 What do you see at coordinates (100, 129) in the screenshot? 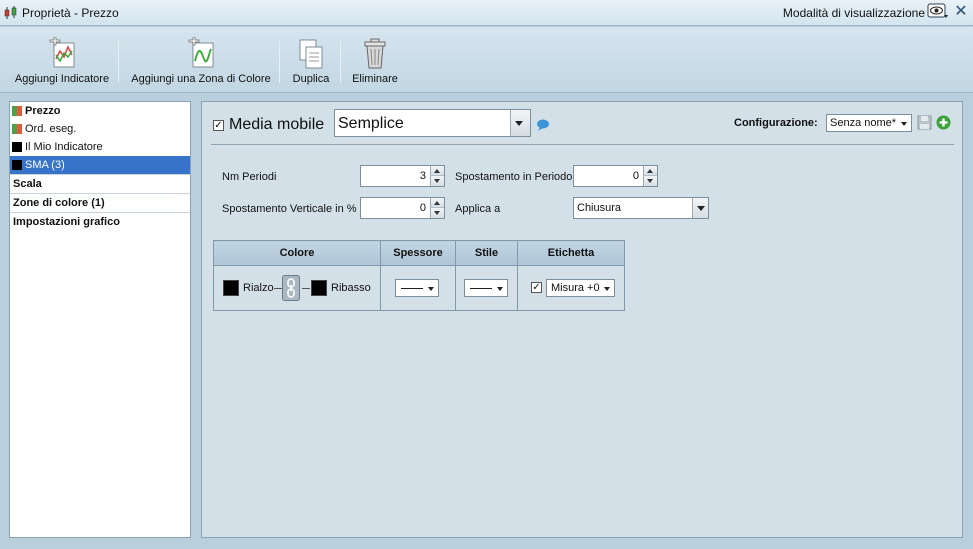
I see `tree-item-ord-eseg: Ord. eseg.` at bounding box center [100, 129].